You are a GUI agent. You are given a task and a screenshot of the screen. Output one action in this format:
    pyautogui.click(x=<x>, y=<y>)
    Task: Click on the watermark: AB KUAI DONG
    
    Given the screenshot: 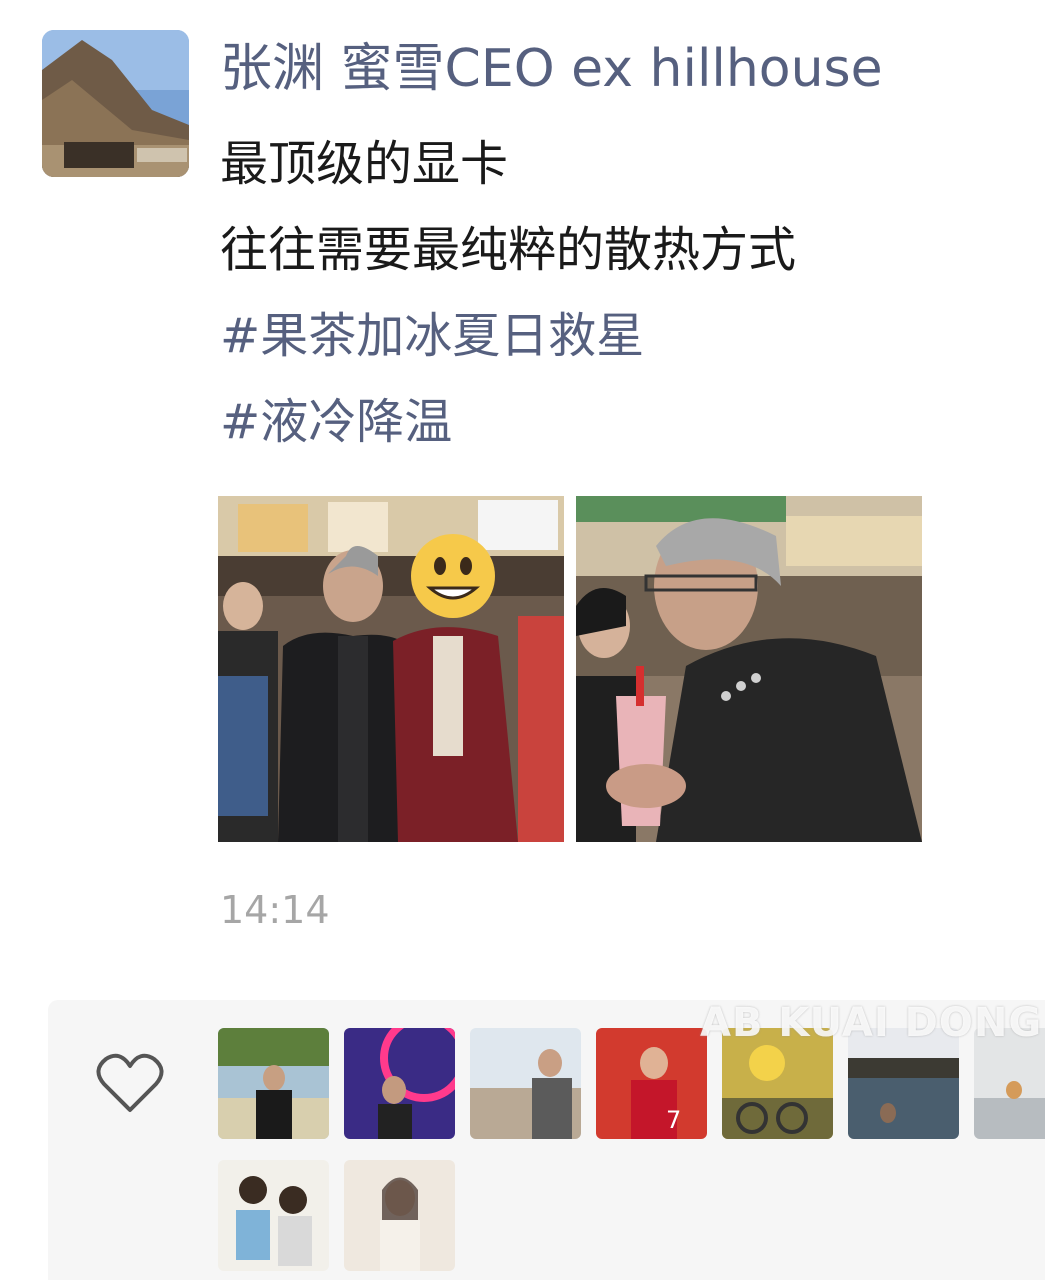 What is the action you would take?
    pyautogui.click(x=871, y=1023)
    